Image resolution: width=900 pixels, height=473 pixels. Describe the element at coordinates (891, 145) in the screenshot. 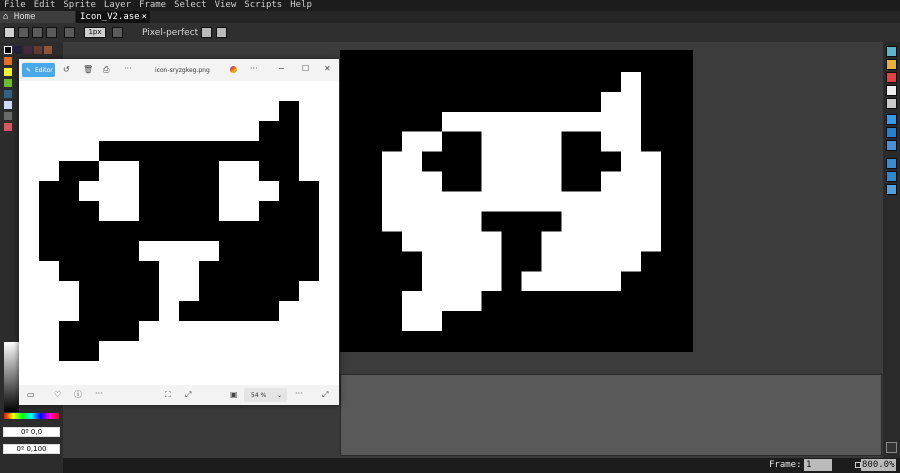

I see `line-tool-icon` at that location.